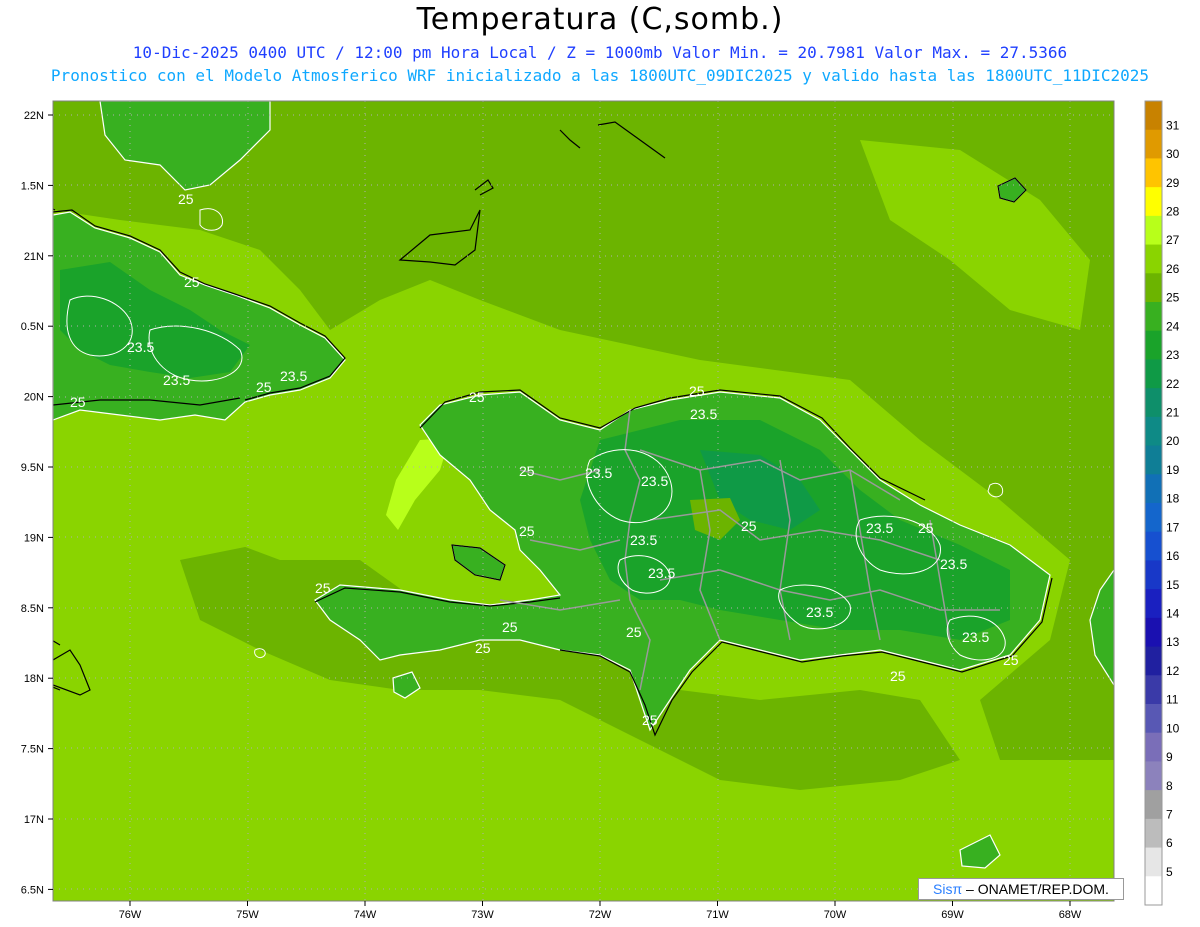  What do you see at coordinates (1173, 384) in the screenshot?
I see `colorbar-label: 22` at bounding box center [1173, 384].